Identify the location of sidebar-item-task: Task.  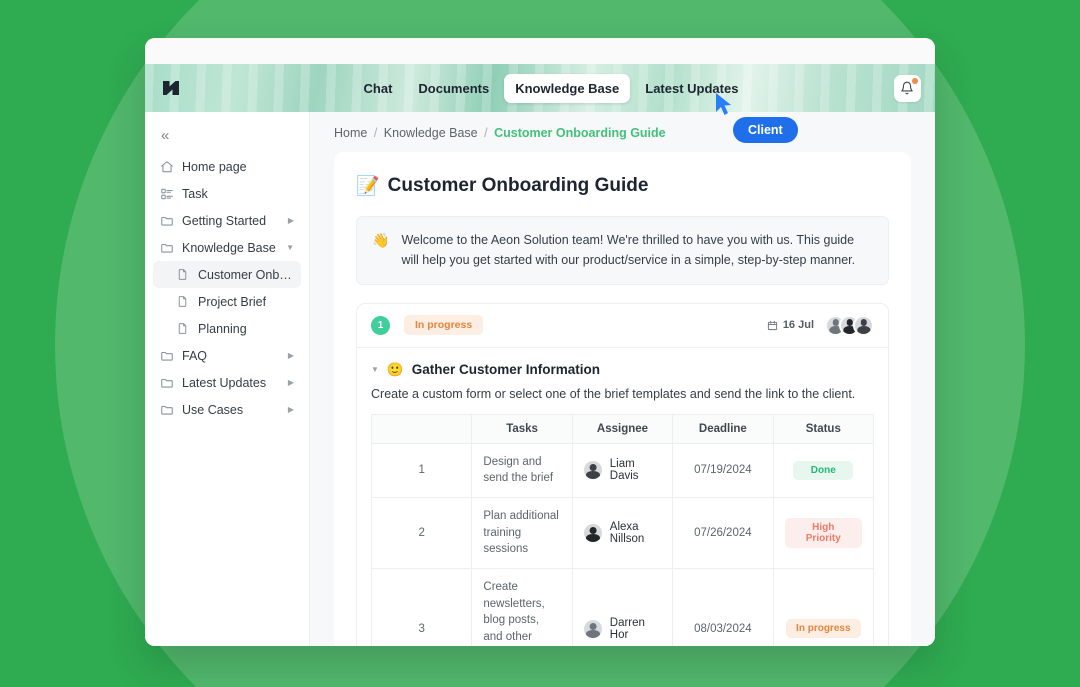
(227, 193).